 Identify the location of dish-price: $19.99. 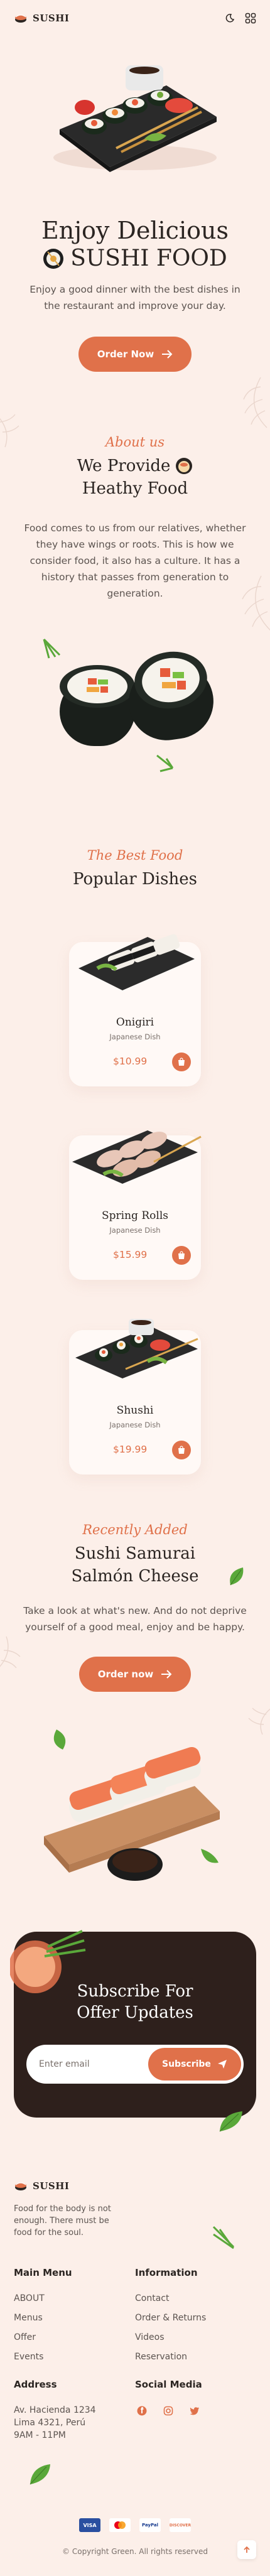
(130, 1449).